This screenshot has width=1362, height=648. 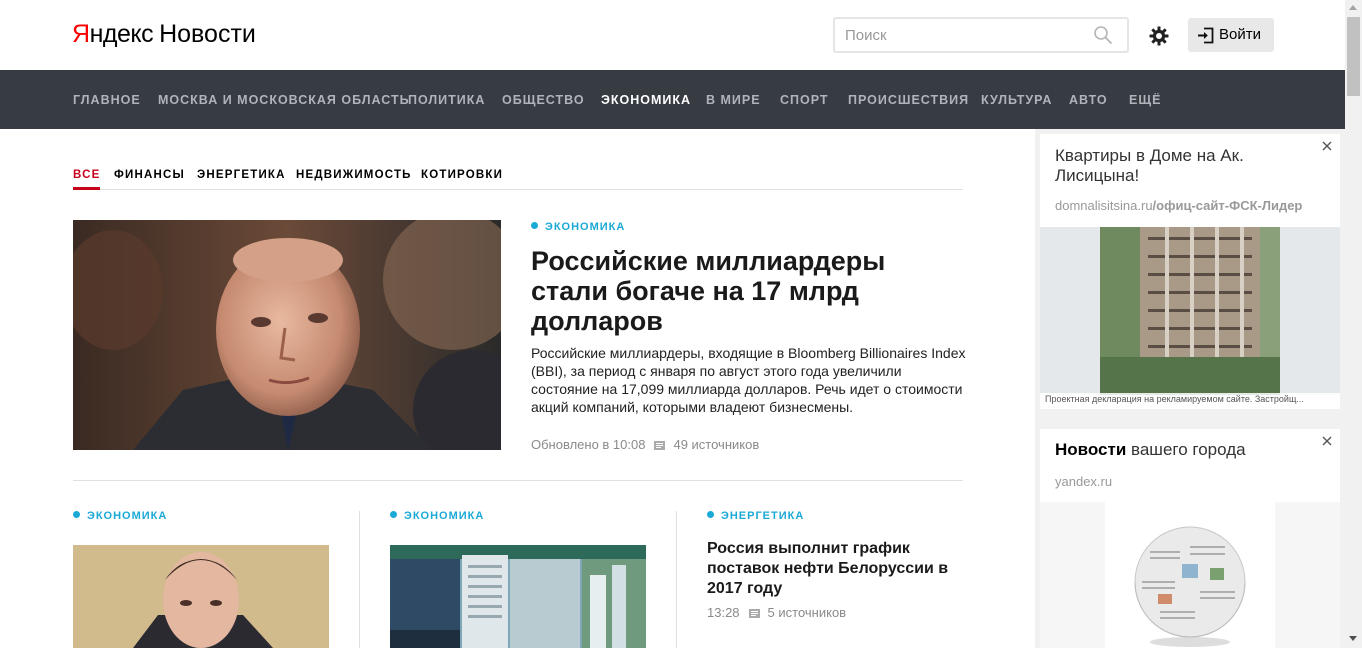 I want to click on card-2-photo, so click(x=518, y=596).